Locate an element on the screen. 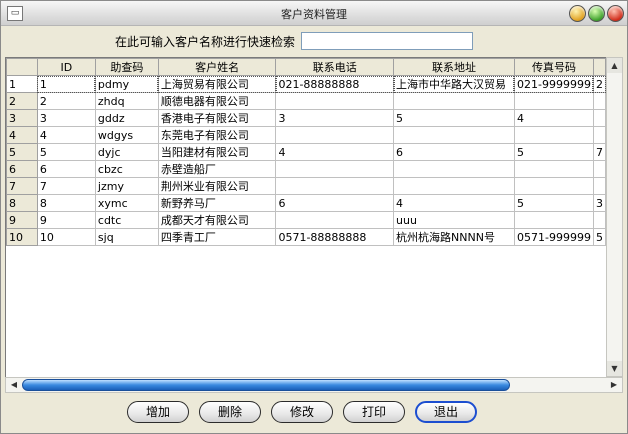 The width and height of the screenshot is (628, 434). close-button is located at coordinates (615, 13).